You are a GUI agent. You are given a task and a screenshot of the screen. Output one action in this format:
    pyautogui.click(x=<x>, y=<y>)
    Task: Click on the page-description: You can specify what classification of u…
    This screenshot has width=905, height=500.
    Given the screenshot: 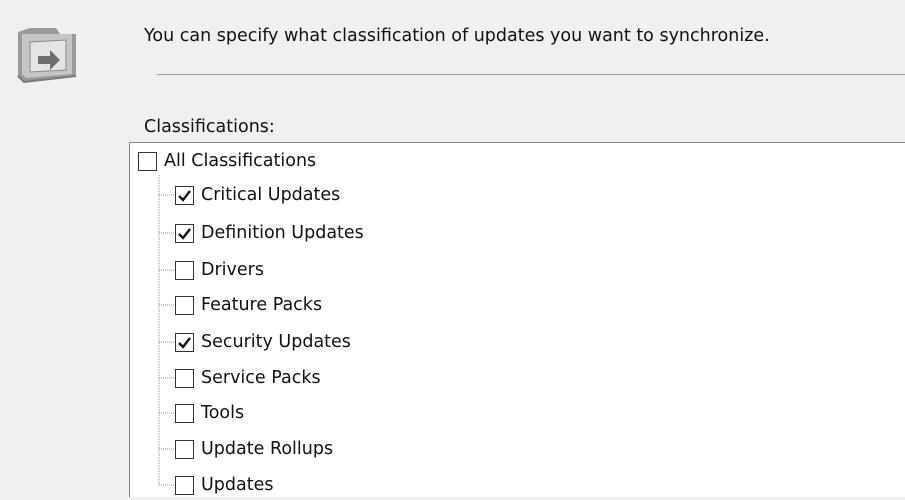 What is the action you would take?
    pyautogui.click(x=457, y=36)
    